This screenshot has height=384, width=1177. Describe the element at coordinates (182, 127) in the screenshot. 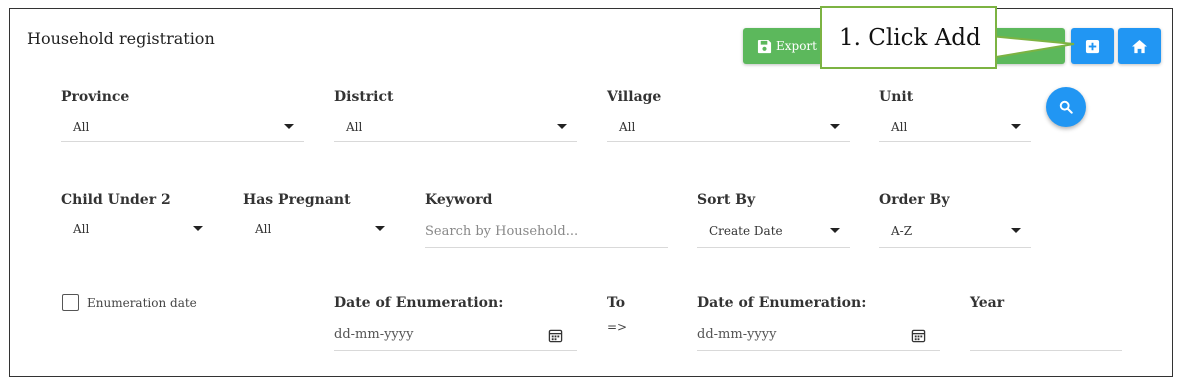

I see `province-select: All` at that location.